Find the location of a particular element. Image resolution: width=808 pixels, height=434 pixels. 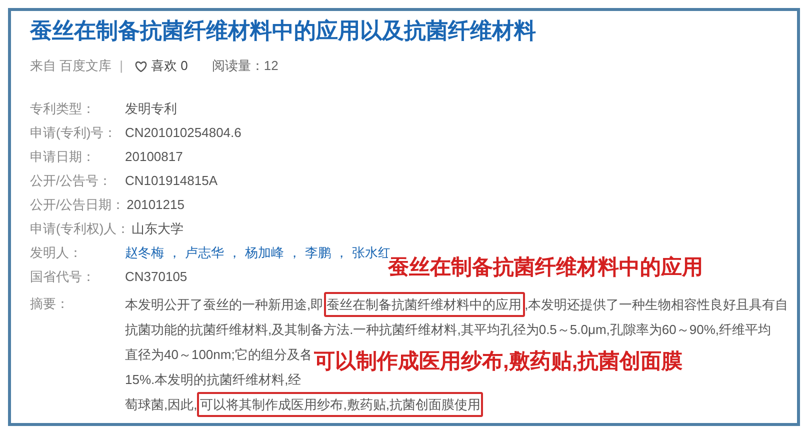

field-value: CN101914815A is located at coordinates (171, 181).